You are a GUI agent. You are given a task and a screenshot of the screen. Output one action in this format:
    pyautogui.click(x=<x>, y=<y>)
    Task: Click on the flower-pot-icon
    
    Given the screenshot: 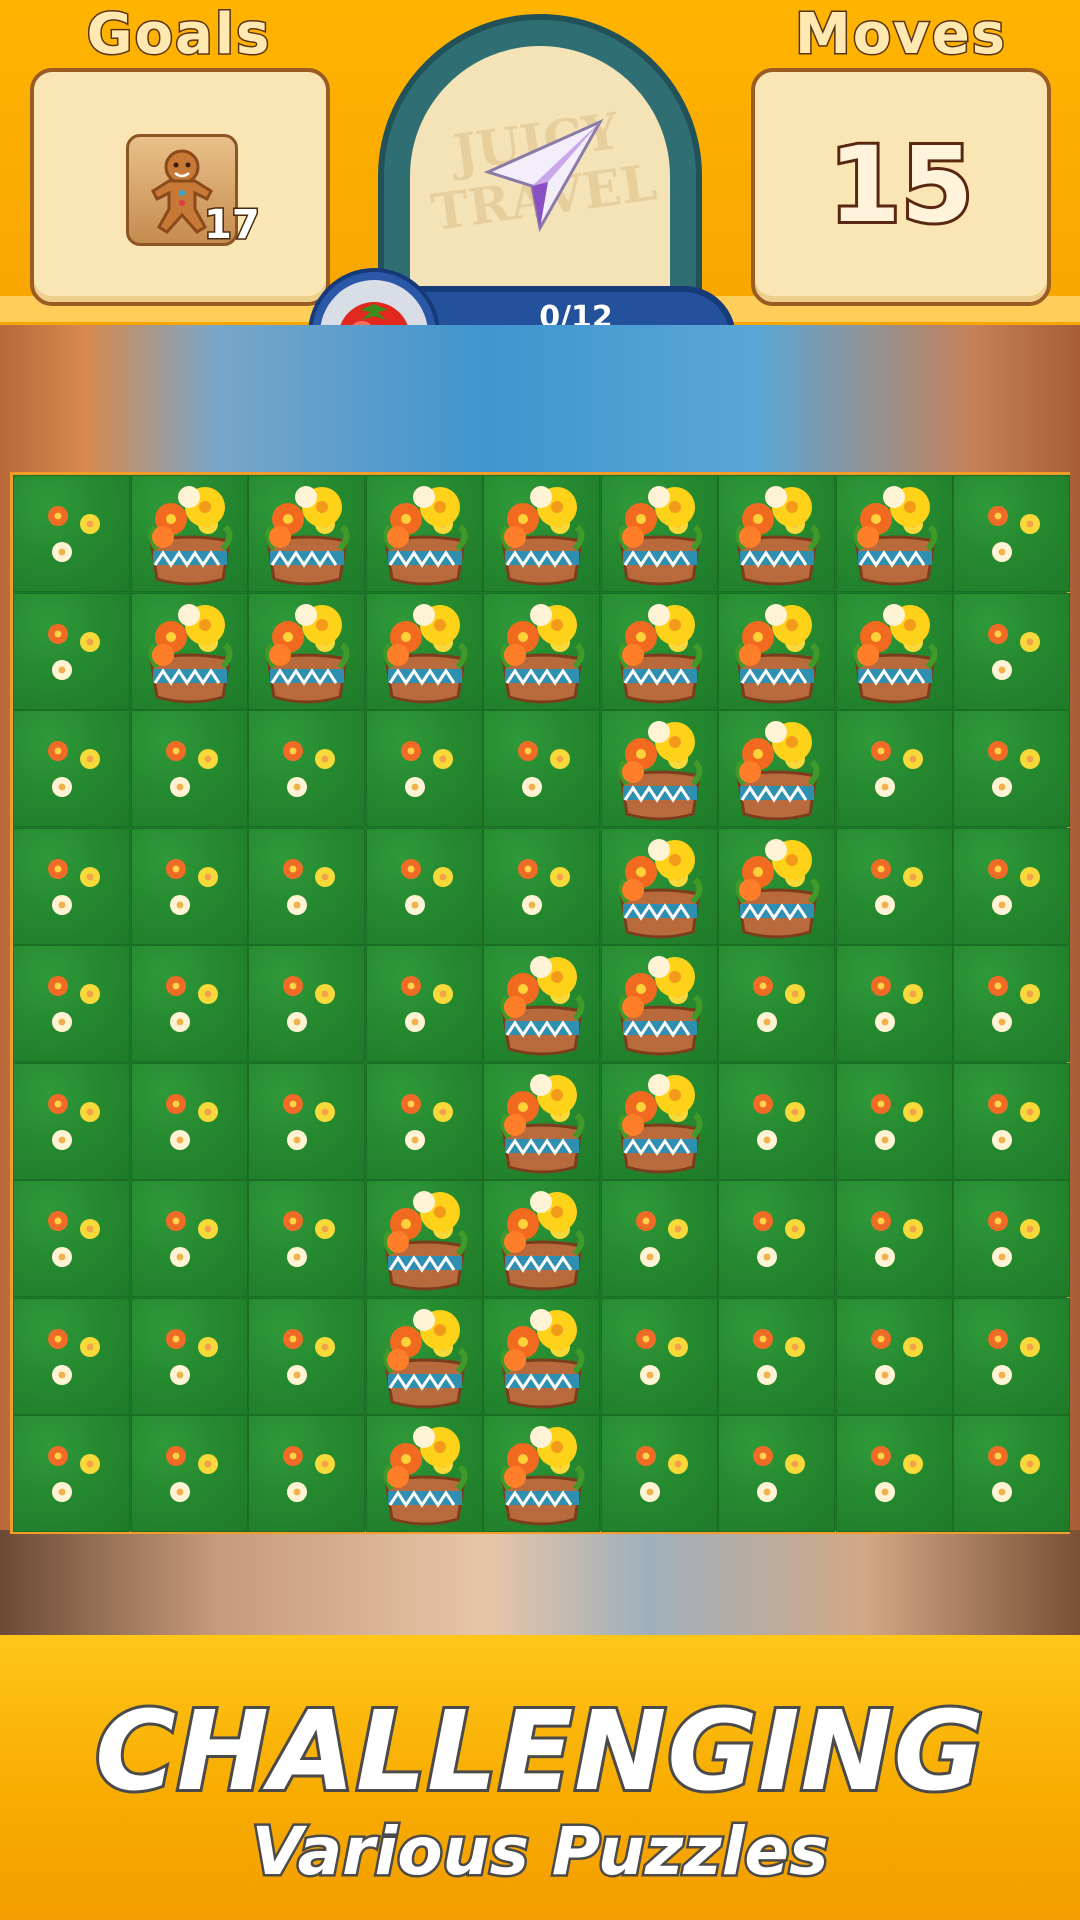 What is the action you would take?
    pyautogui.click(x=542, y=1356)
    